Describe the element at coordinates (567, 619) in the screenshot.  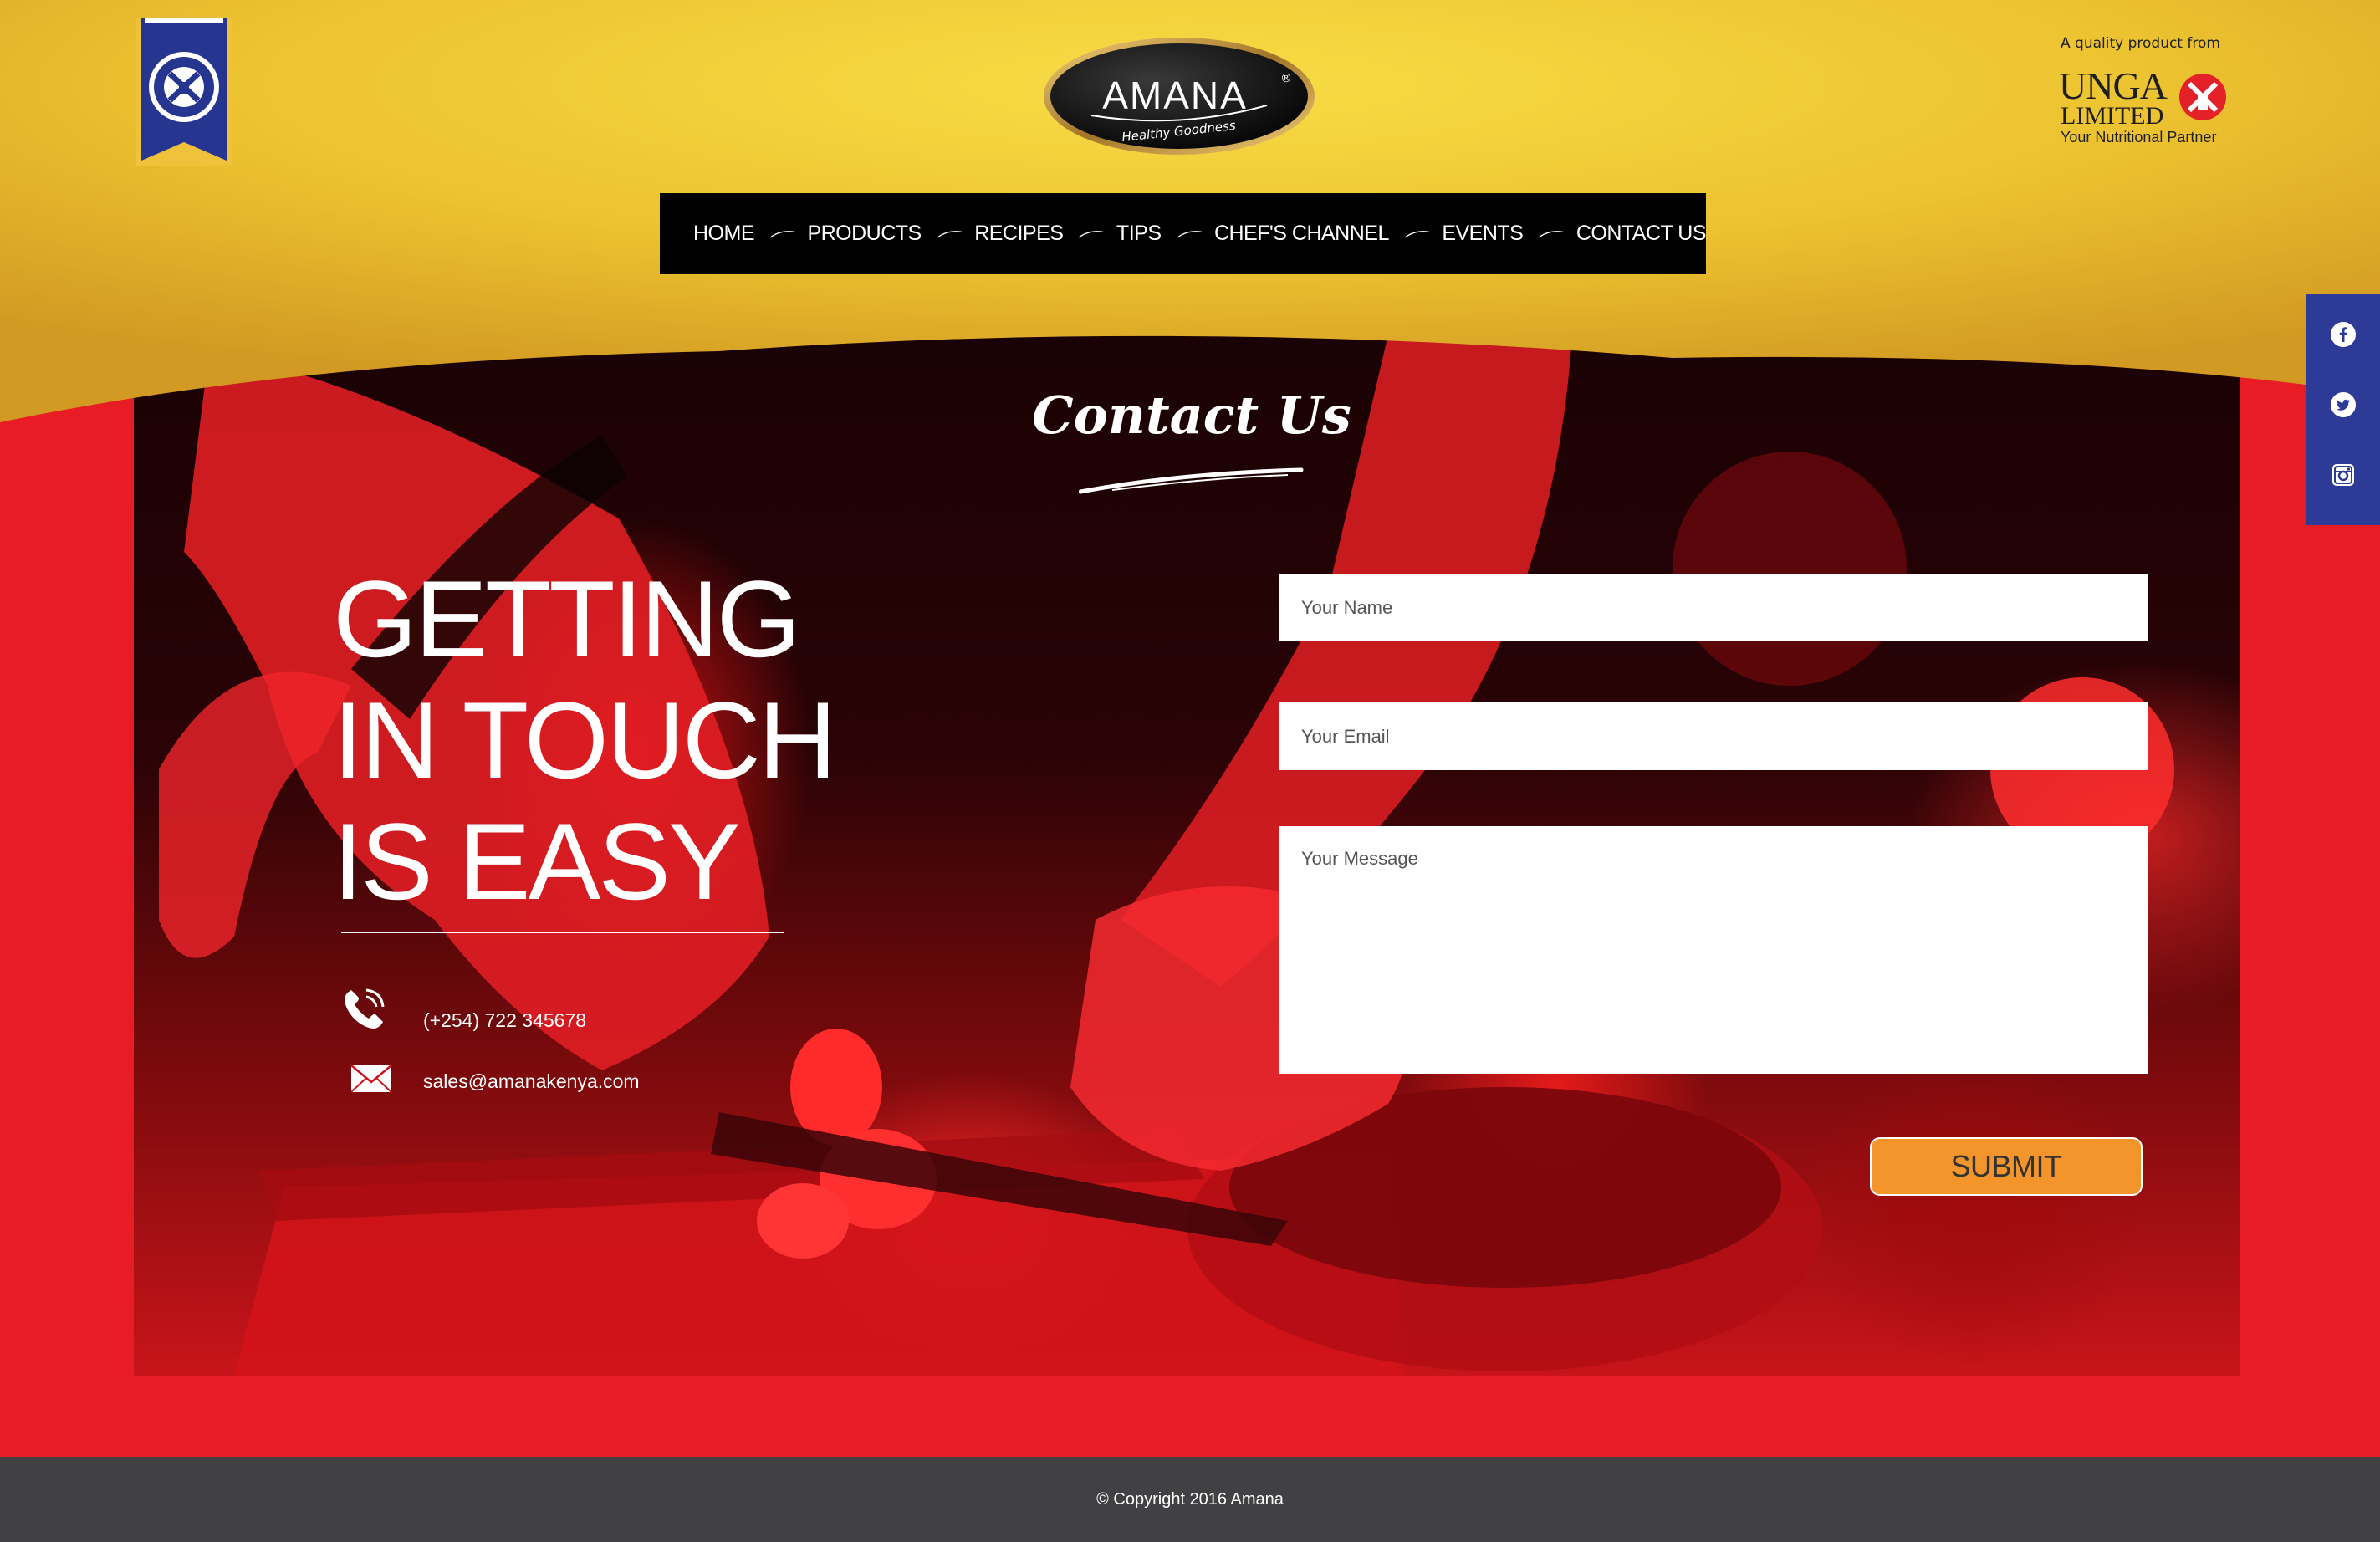
I see `headline-line: GETTING` at that location.